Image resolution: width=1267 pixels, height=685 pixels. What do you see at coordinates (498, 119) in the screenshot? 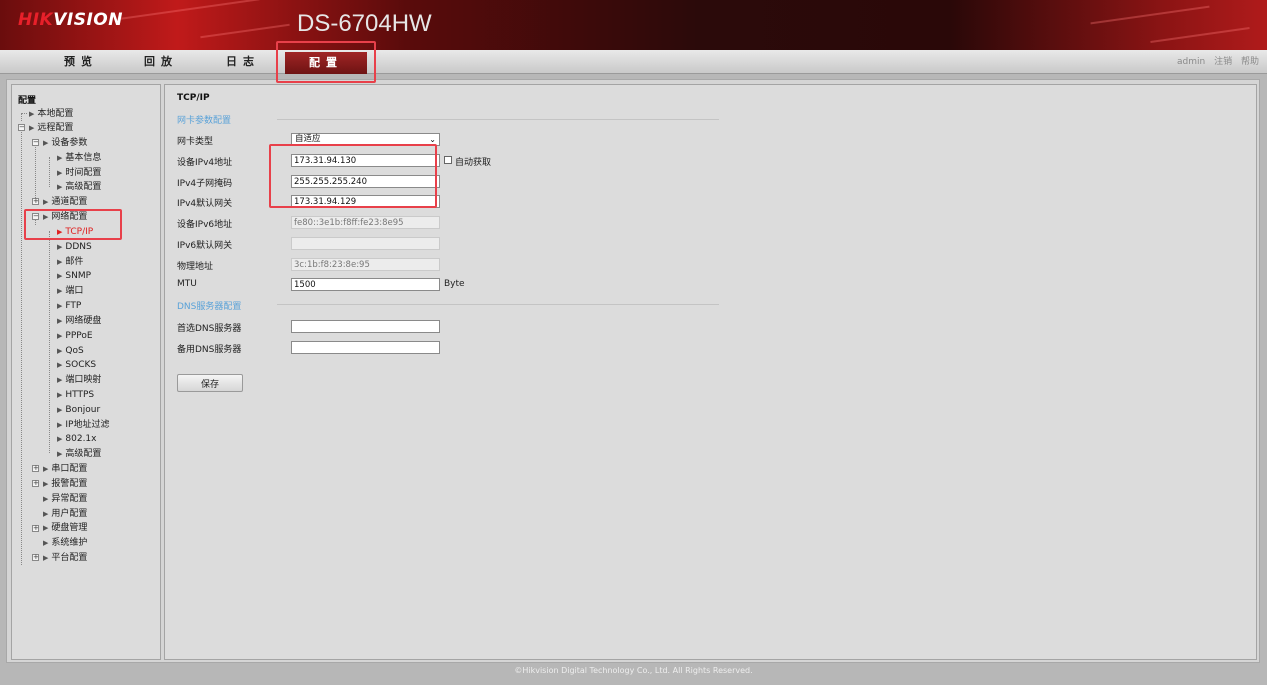
I see `group-divider` at bounding box center [498, 119].